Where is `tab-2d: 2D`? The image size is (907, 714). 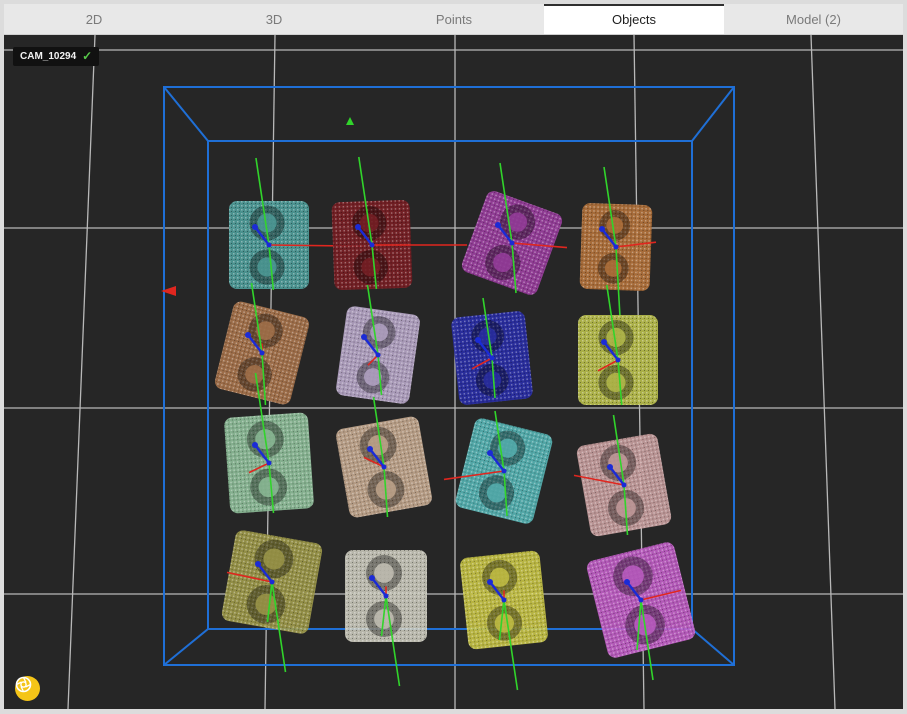
tab-2d: 2D is located at coordinates (94, 19).